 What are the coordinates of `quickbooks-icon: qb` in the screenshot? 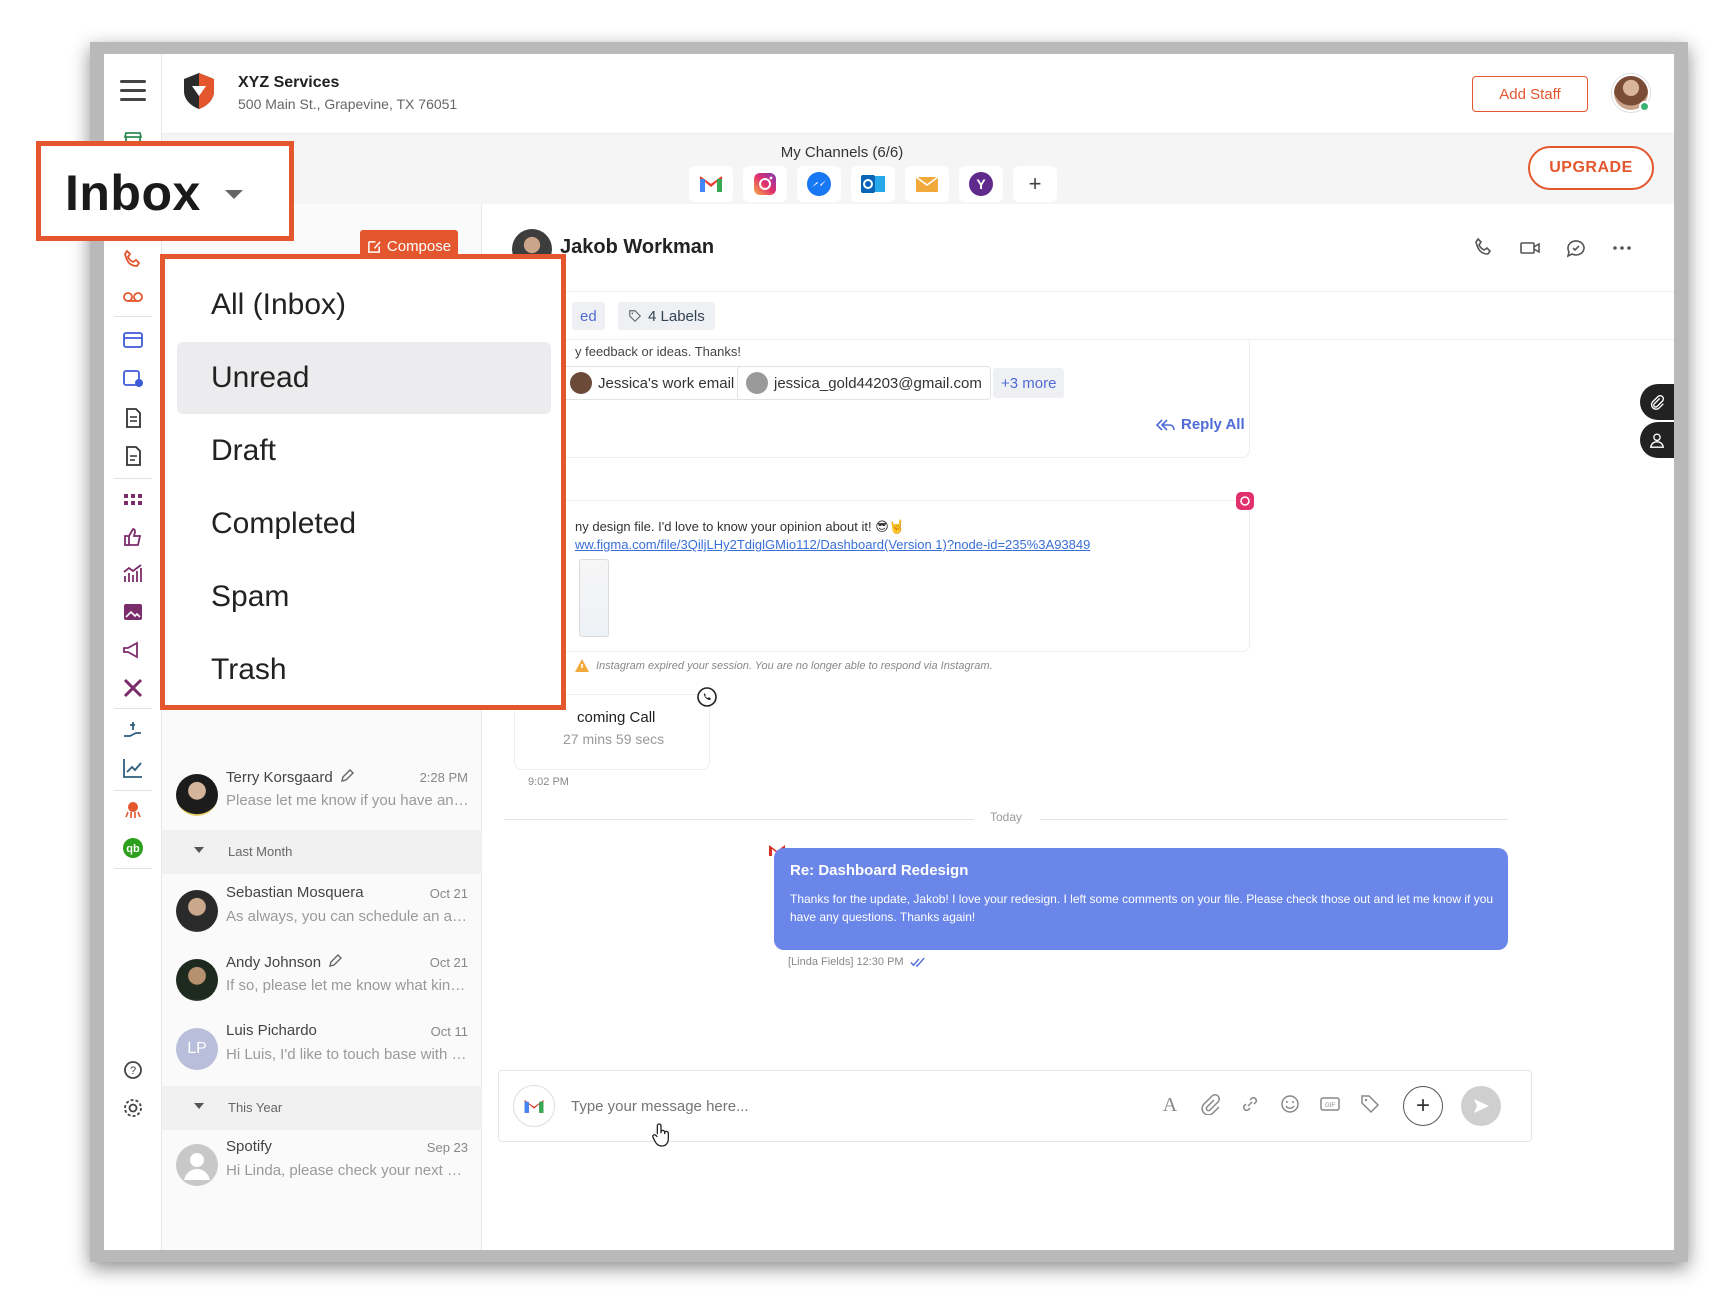 It's located at (133, 848).